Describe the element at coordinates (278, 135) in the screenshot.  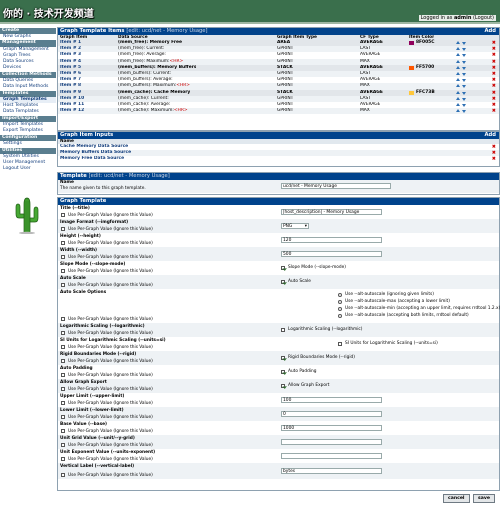
I see `inputs-panel-header: Graph Item Inputs Add` at that location.